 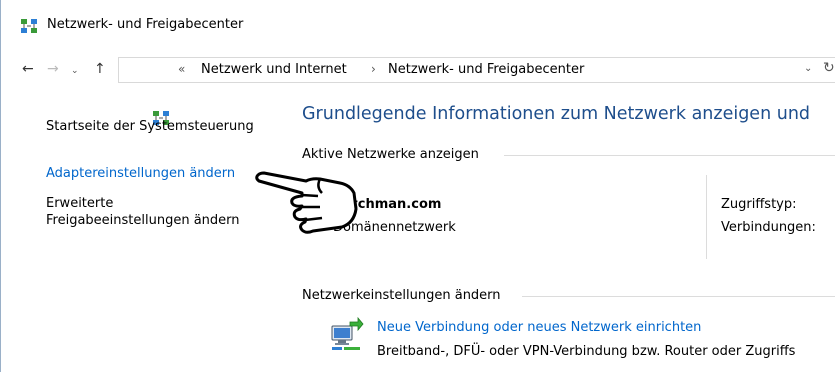 I want to click on sidebar-item-advanced-sharing: Erweiterte Freigabeeinstellungen ändern, so click(x=143, y=212).